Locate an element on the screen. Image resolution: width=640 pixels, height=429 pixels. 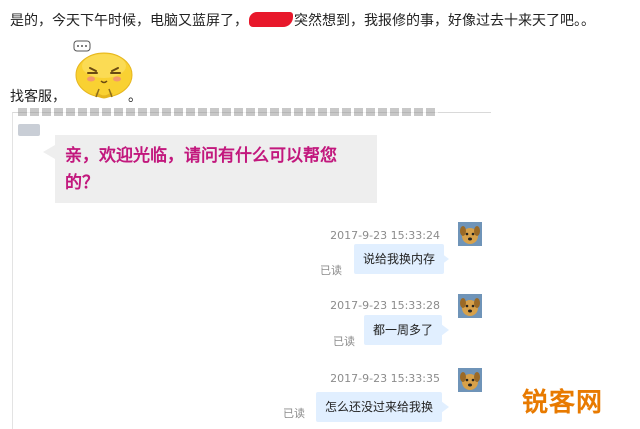
agent-message-line: 亲，欢迎光临，请问有什么可以帮您 is located at coordinates (201, 156).